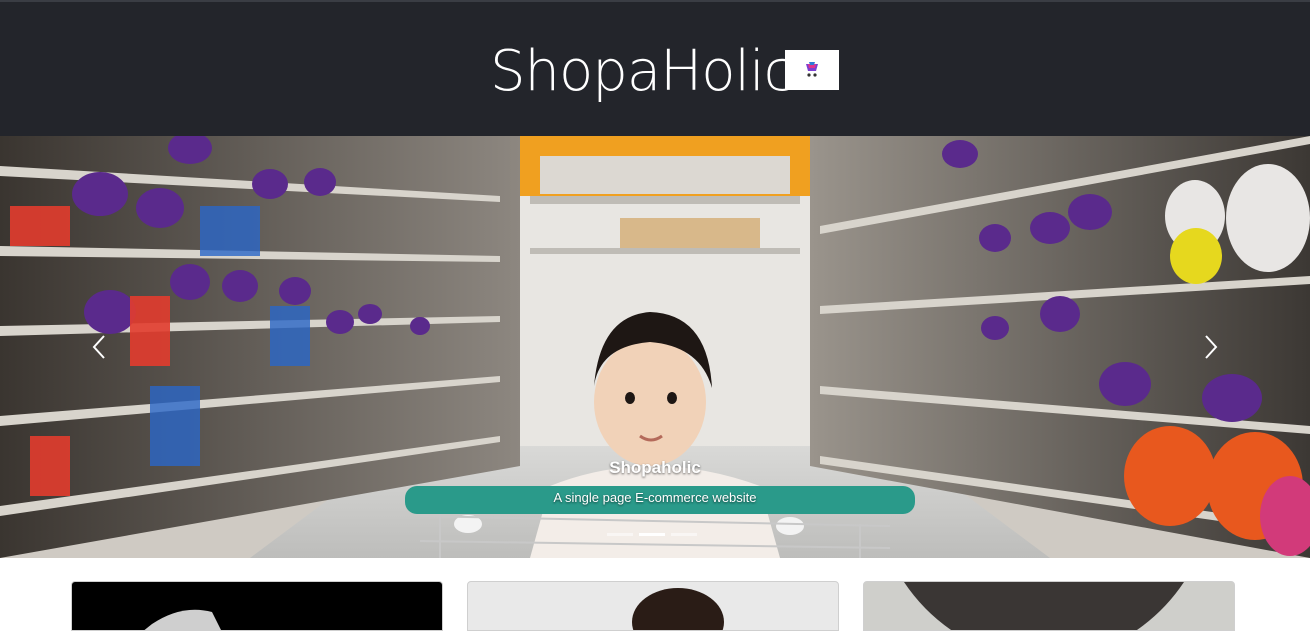  I want to click on shopping-cart-logo-icon, so click(812, 70).